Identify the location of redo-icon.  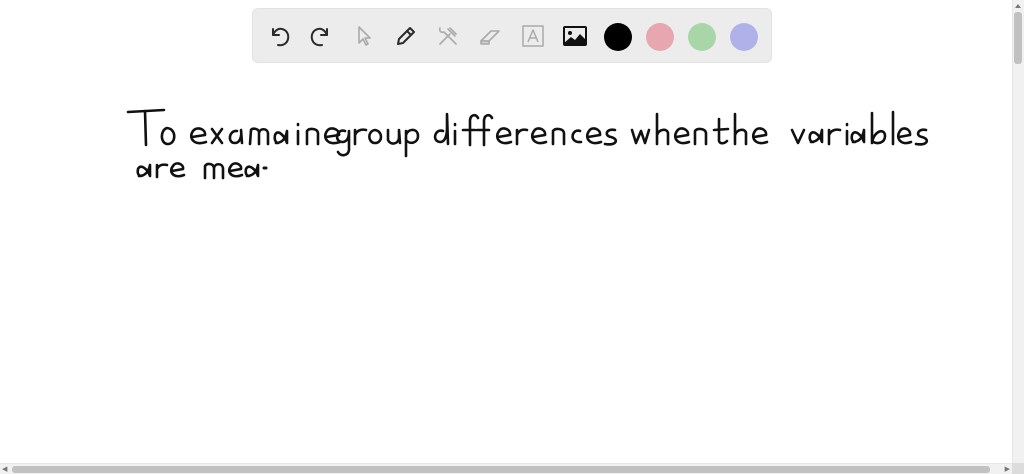
(319, 37).